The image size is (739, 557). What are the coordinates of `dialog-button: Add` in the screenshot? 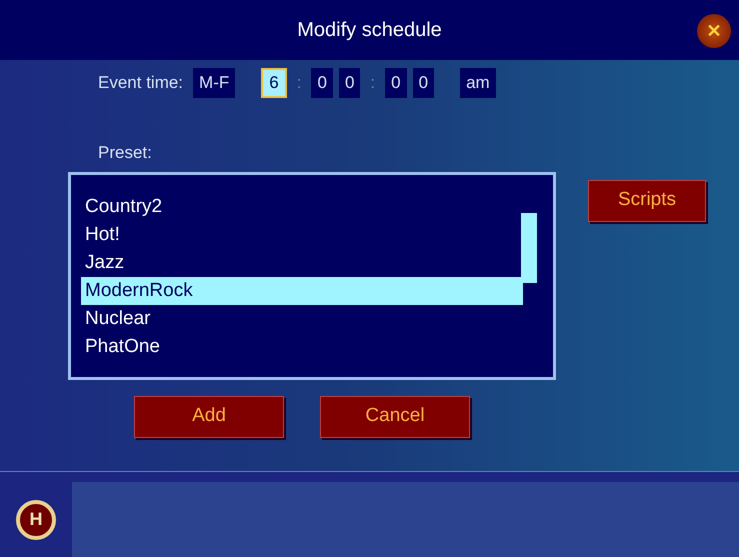 It's located at (209, 417).